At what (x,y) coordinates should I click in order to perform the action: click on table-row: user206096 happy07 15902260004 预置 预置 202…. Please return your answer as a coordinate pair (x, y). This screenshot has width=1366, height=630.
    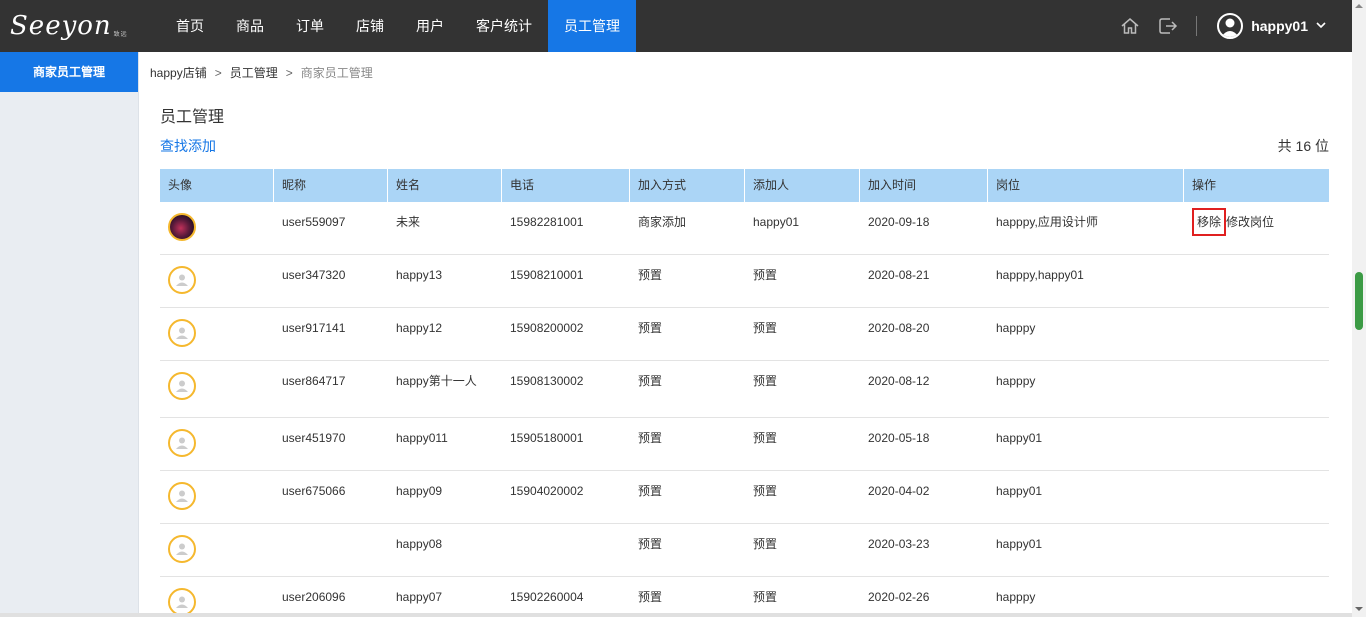
    Looking at the image, I should click on (744, 603).